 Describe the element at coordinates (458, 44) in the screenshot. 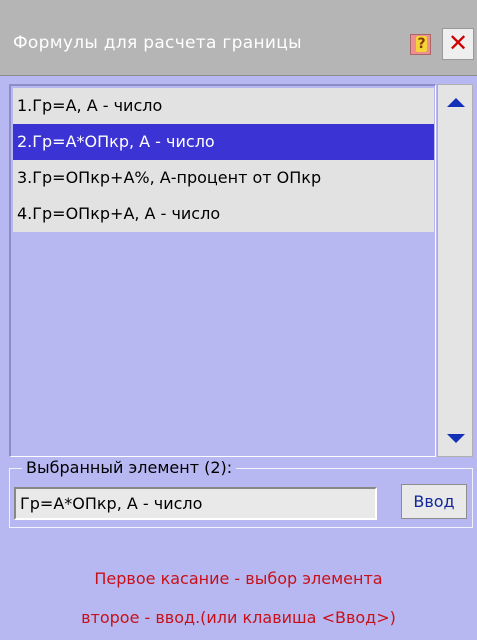

I see `close-button: ✕` at that location.